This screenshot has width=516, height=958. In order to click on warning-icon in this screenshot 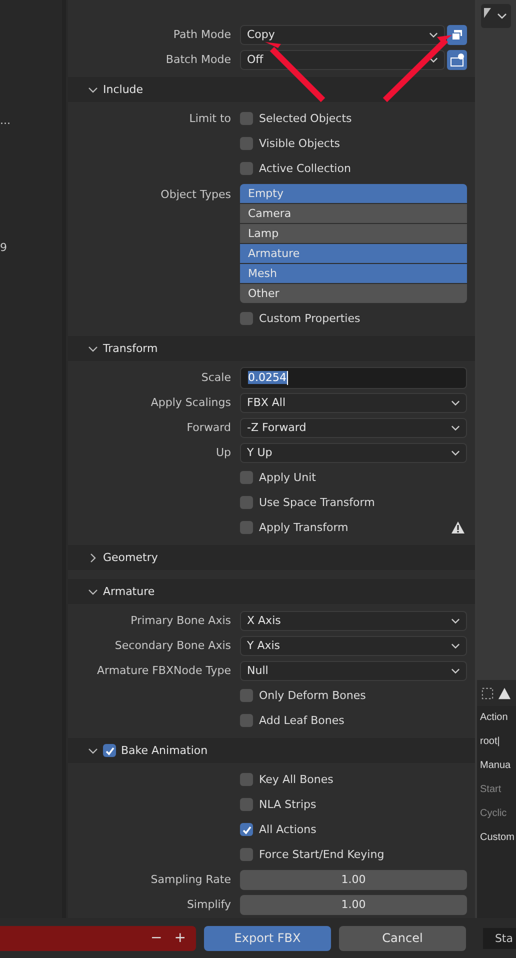, I will do `click(504, 693)`.